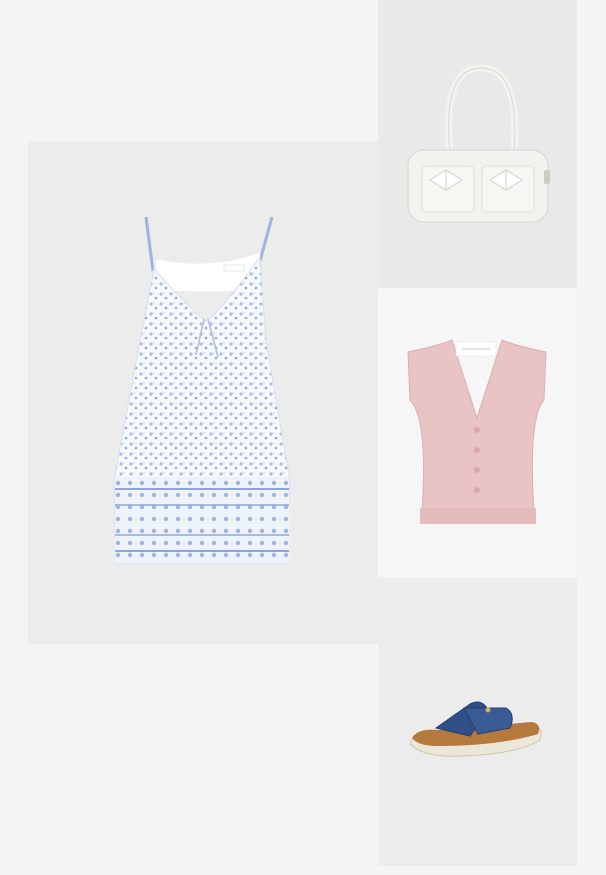 The image size is (606, 875). Describe the element at coordinates (475, 729) in the screenshot. I see `denim-sandal-image` at that location.